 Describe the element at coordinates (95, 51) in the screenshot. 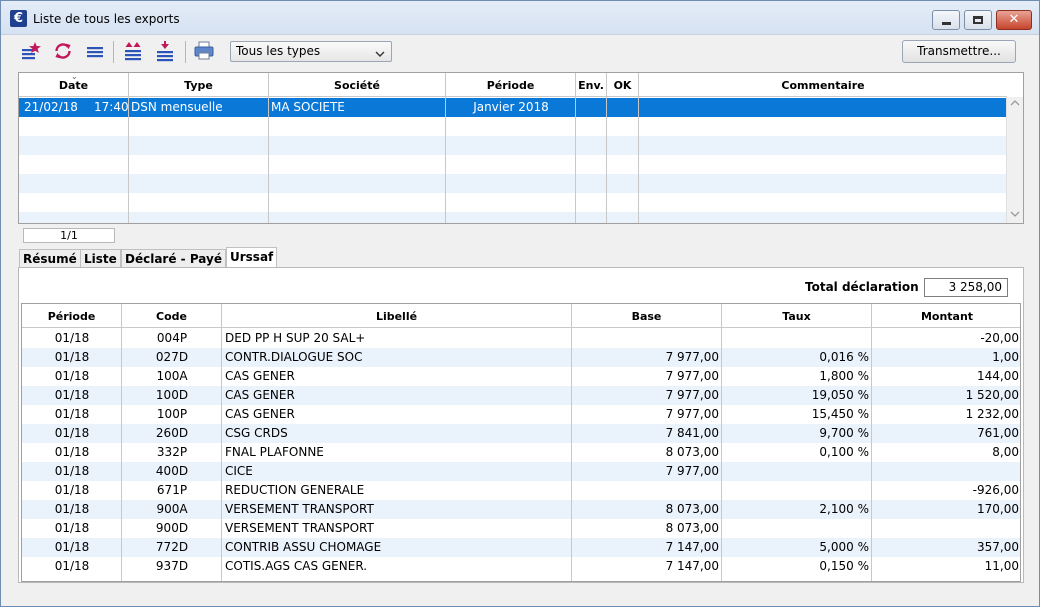

I see `list-icon` at that location.